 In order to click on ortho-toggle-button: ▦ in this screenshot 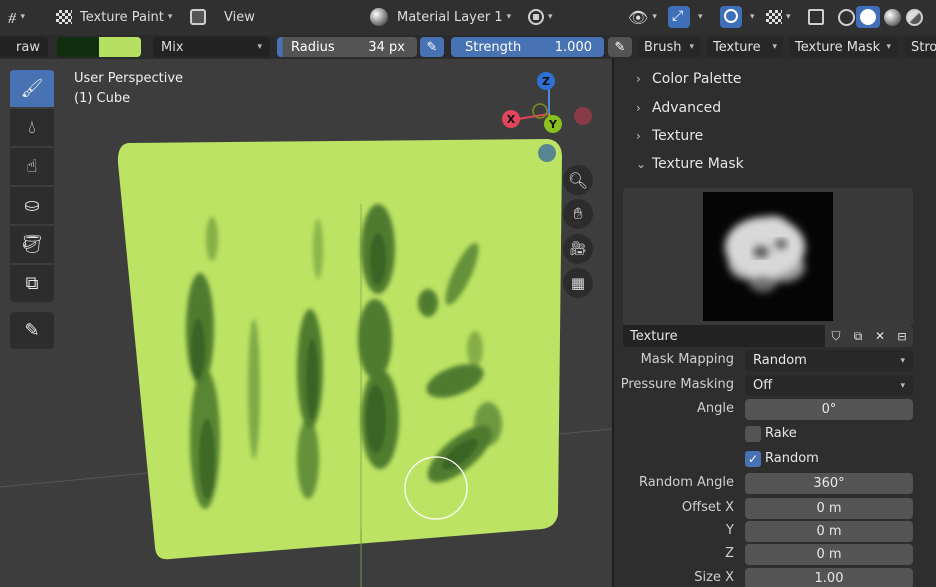, I will do `click(578, 283)`.